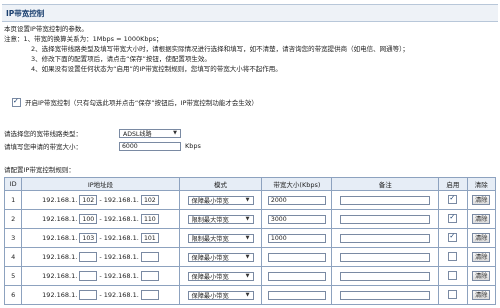 The width and height of the screenshot is (500, 308). I want to click on table-row: 6 192.168.1. -192.168.1. 保障最小带宽 ▼ 清除, so click(250, 295).